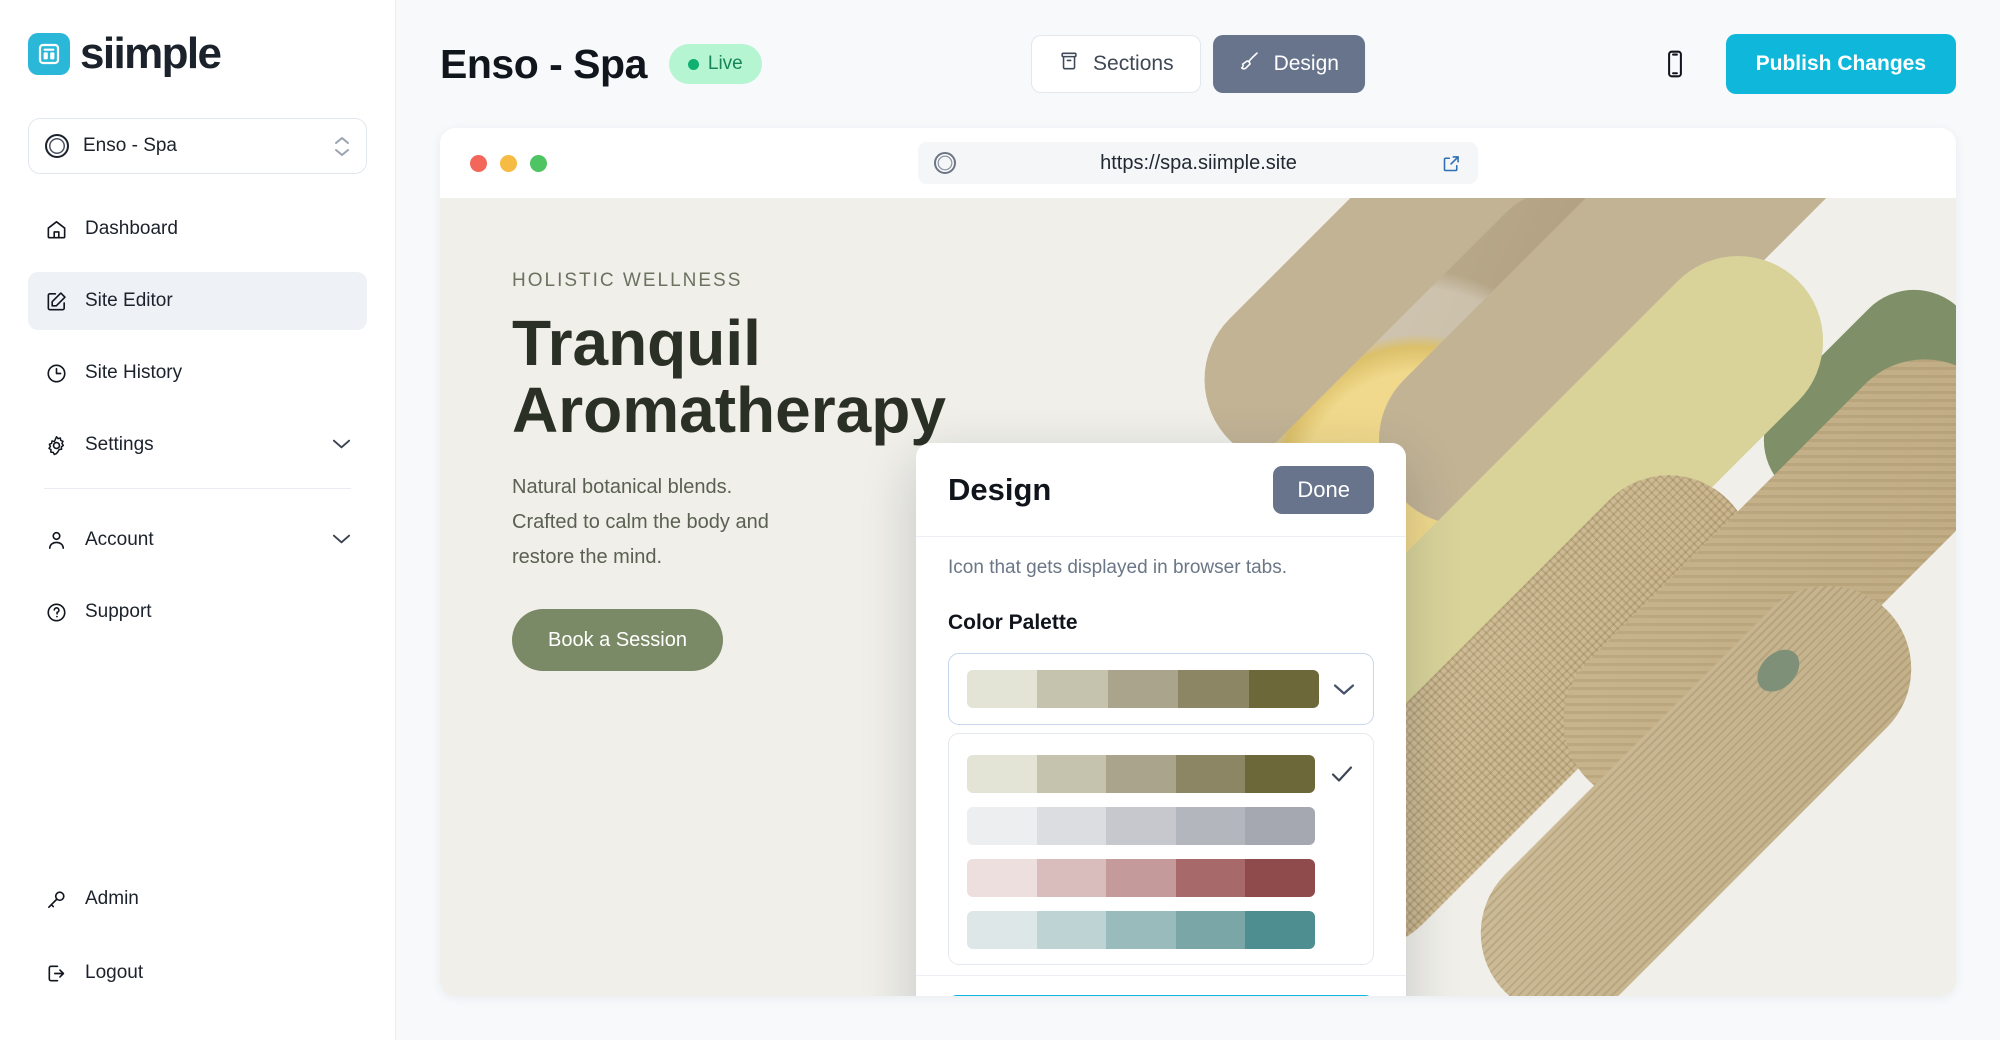 This screenshot has height=1040, width=2000. Describe the element at coordinates (538, 163) in the screenshot. I see `maximize-window-dot-icon` at that location.